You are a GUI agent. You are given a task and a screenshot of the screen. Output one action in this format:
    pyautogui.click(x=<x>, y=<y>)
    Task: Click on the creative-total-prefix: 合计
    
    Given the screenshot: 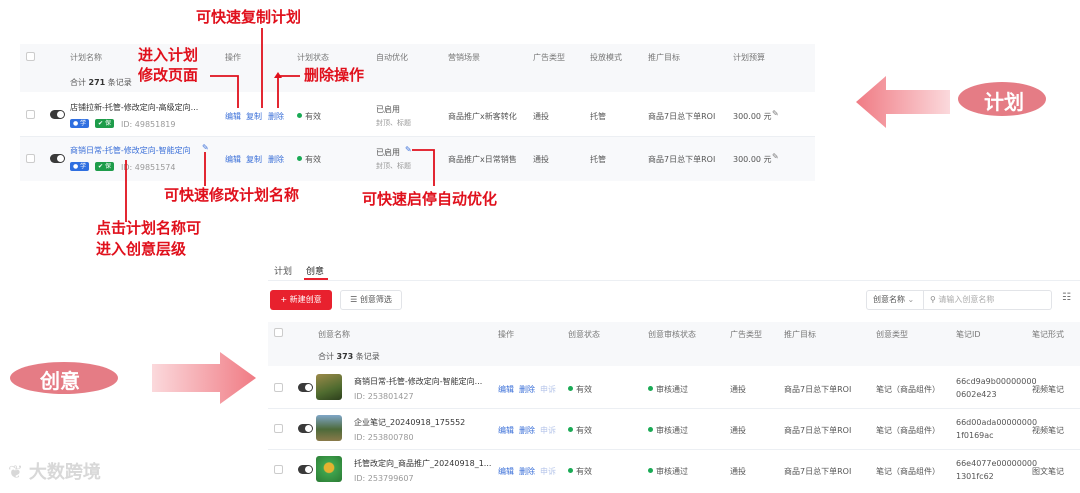 What is the action you would take?
    pyautogui.click(x=326, y=356)
    